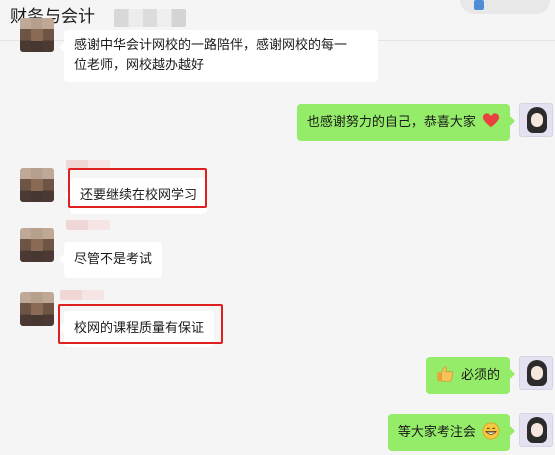 The image size is (555, 455). What do you see at coordinates (150, 18) in the screenshot?
I see `title-redacted` at bounding box center [150, 18].